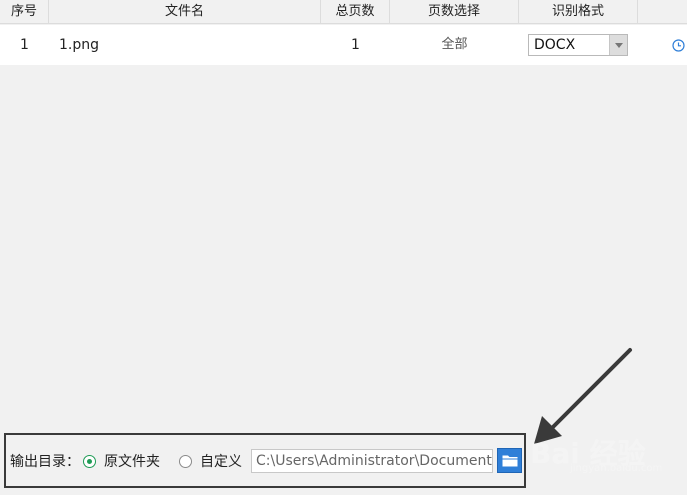  I want to click on radio-custom-folder, so click(185, 461).